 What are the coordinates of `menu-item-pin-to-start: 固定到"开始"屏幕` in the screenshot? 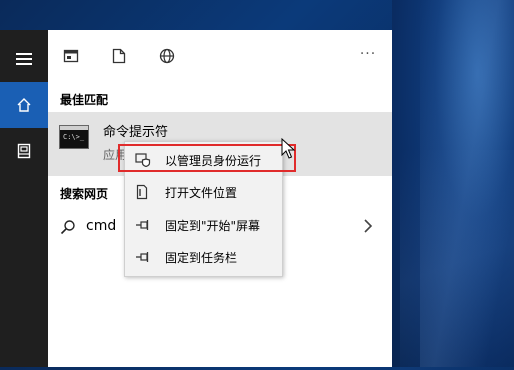 It's located at (203, 225).